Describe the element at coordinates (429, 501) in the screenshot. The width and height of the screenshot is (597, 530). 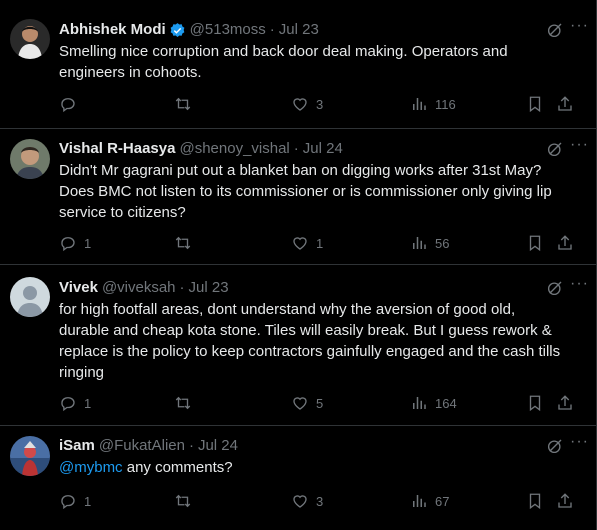
I see `views-button: 67` at that location.